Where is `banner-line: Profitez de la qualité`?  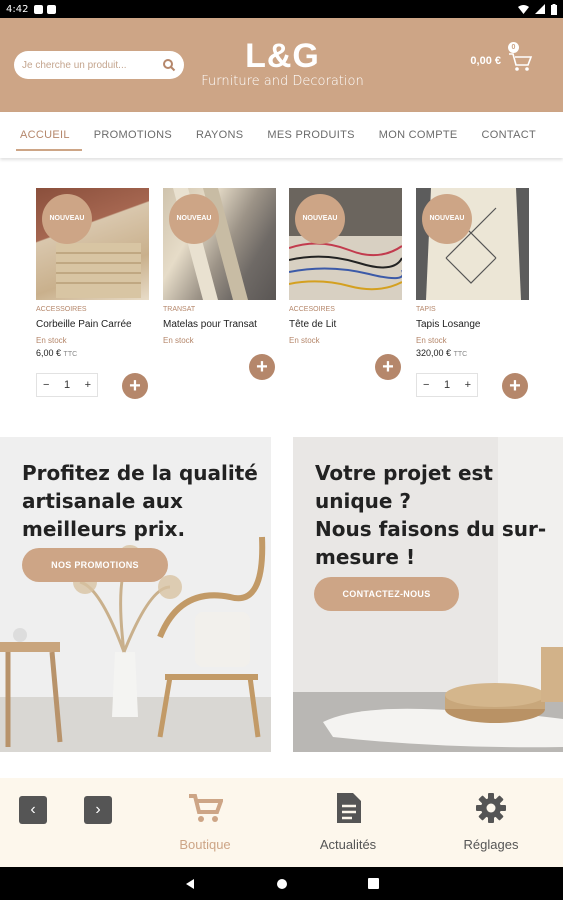
banner-line: Profitez de la qualité is located at coordinates (140, 473).